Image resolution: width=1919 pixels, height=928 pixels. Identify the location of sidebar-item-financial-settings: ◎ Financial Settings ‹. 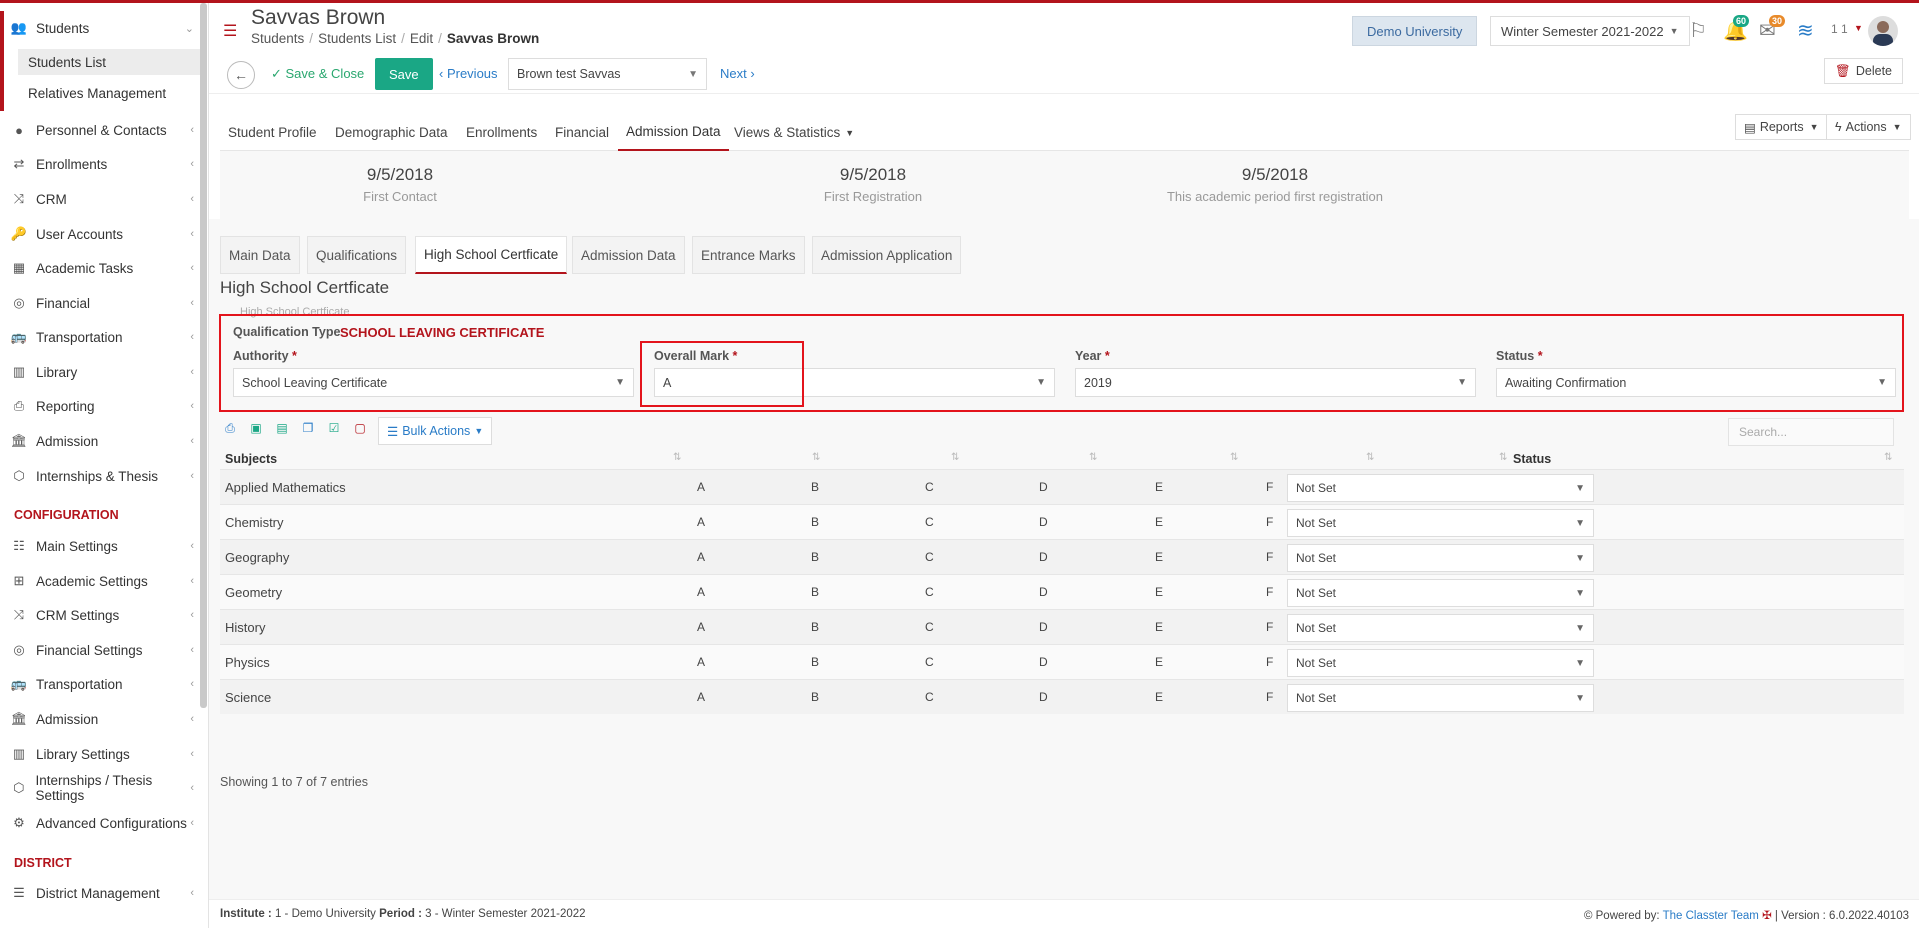
(100, 650).